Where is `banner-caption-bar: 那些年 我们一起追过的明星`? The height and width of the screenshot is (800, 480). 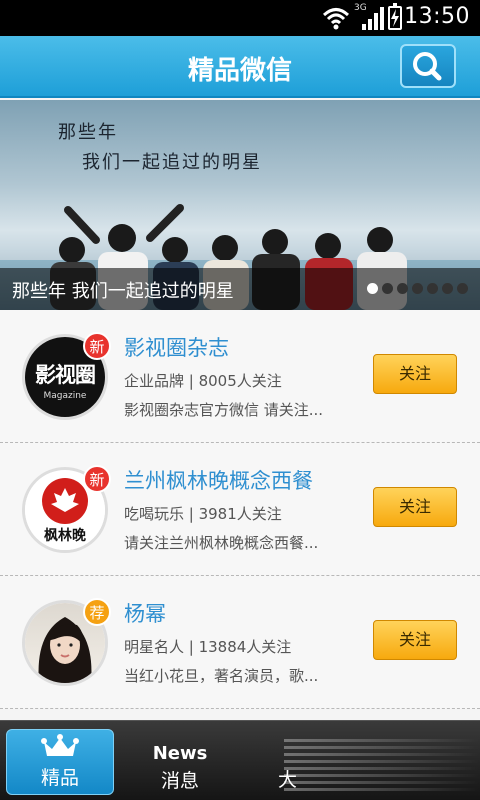
banner-caption-bar: 那些年 我们一起追过的明星 is located at coordinates (240, 289).